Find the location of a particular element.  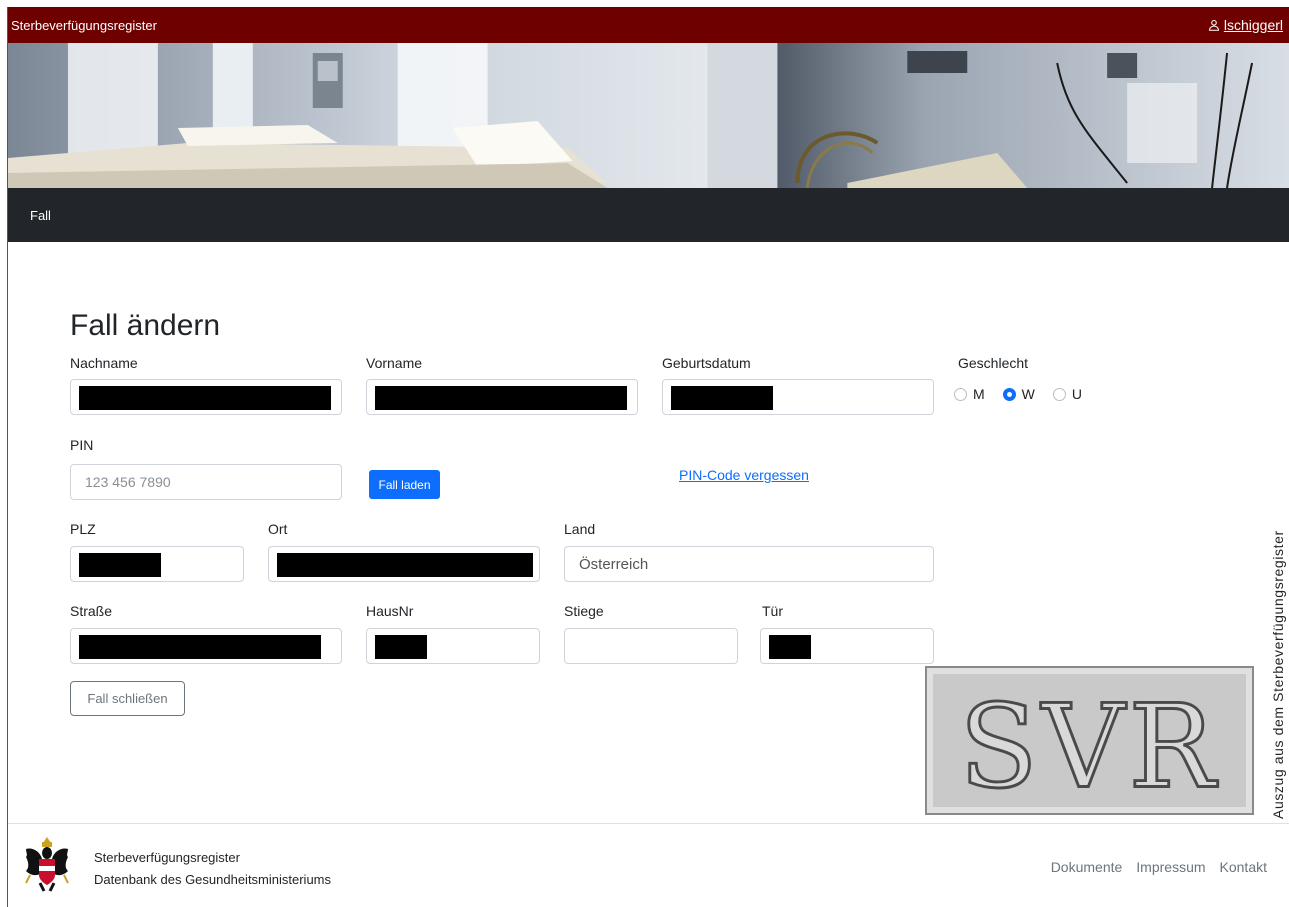

vorname-input is located at coordinates (502, 397).